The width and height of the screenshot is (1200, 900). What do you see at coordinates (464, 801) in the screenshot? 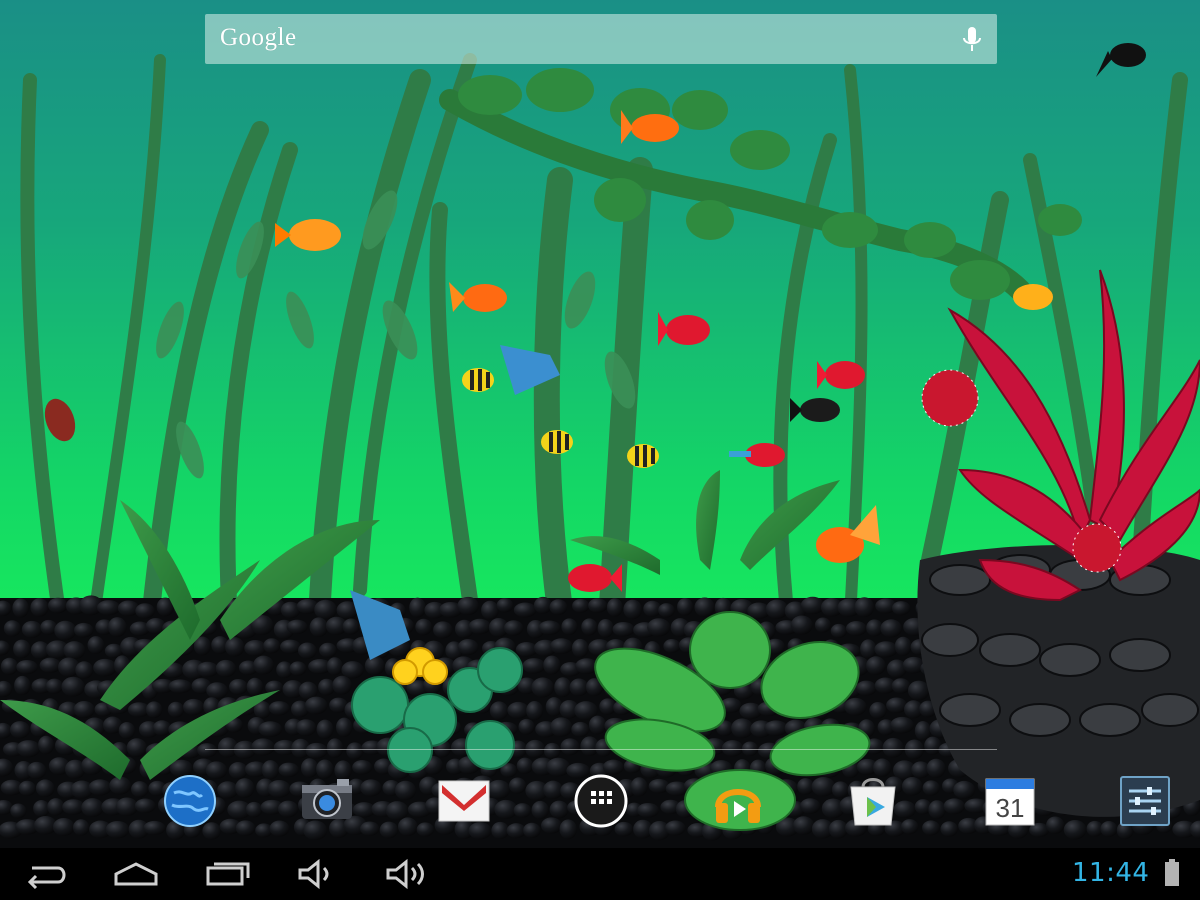
I see `gmail-icon` at bounding box center [464, 801].